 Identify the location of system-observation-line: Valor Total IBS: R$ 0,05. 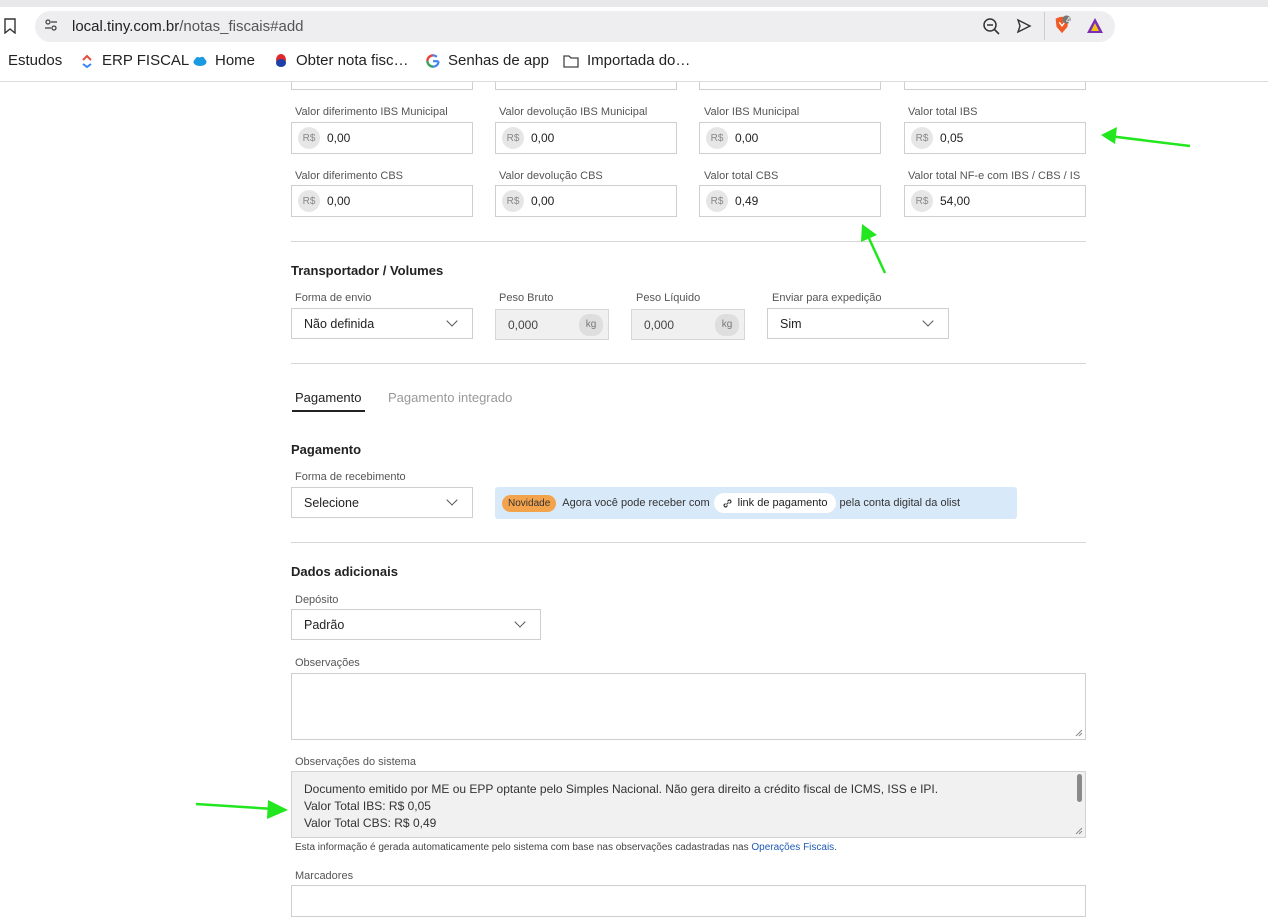
(367, 806).